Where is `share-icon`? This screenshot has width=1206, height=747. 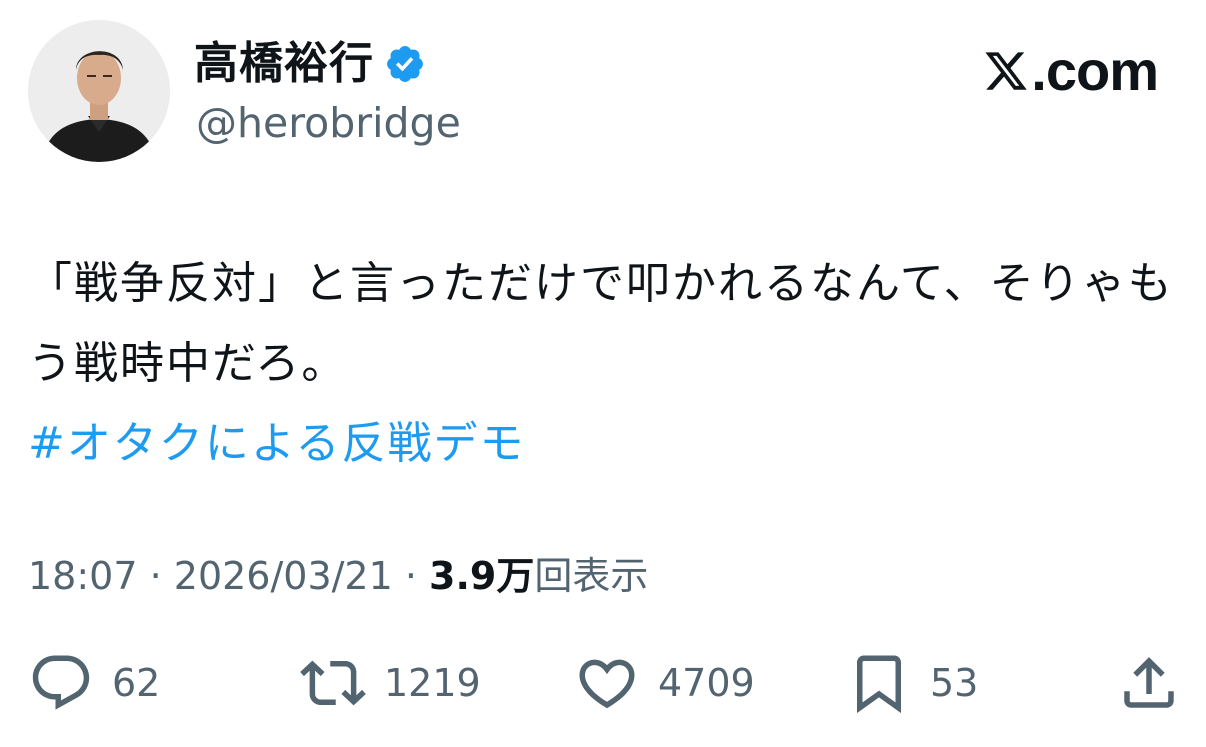 share-icon is located at coordinates (1149, 682).